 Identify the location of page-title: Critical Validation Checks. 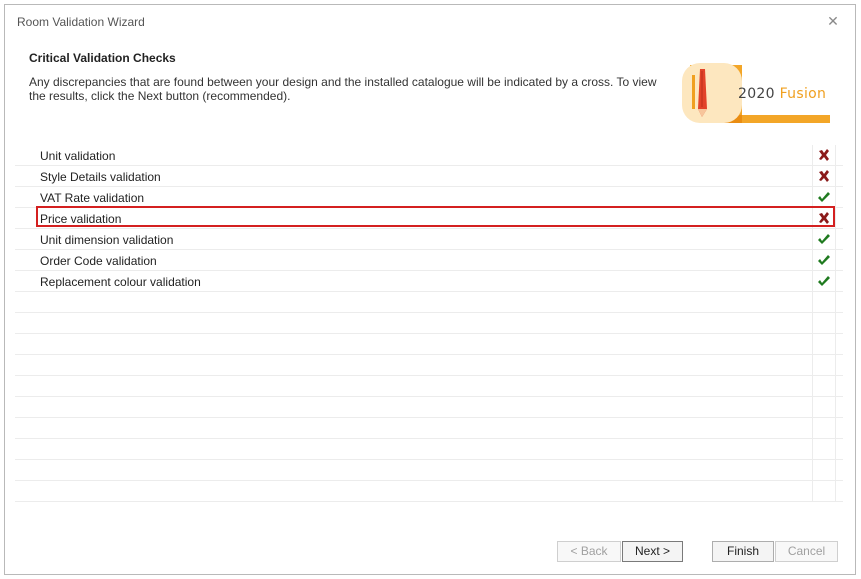
(102, 58).